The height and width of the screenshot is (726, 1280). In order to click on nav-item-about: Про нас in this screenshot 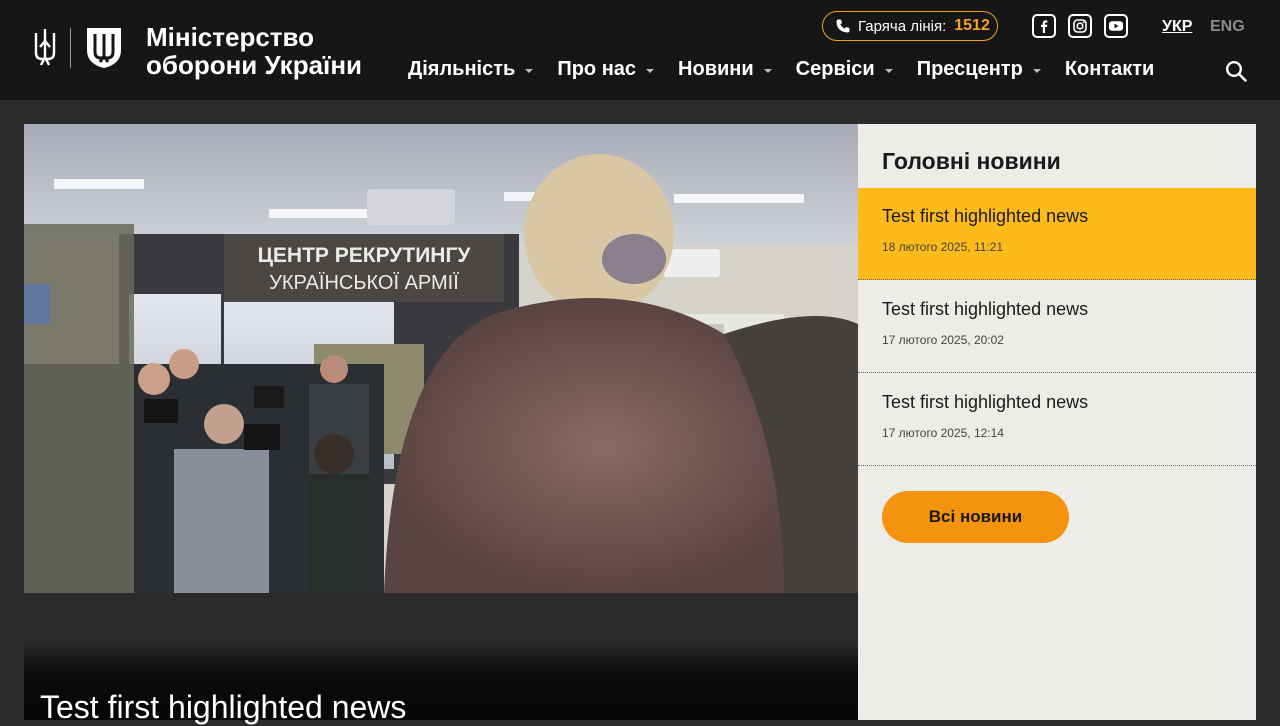, I will do `click(606, 69)`.